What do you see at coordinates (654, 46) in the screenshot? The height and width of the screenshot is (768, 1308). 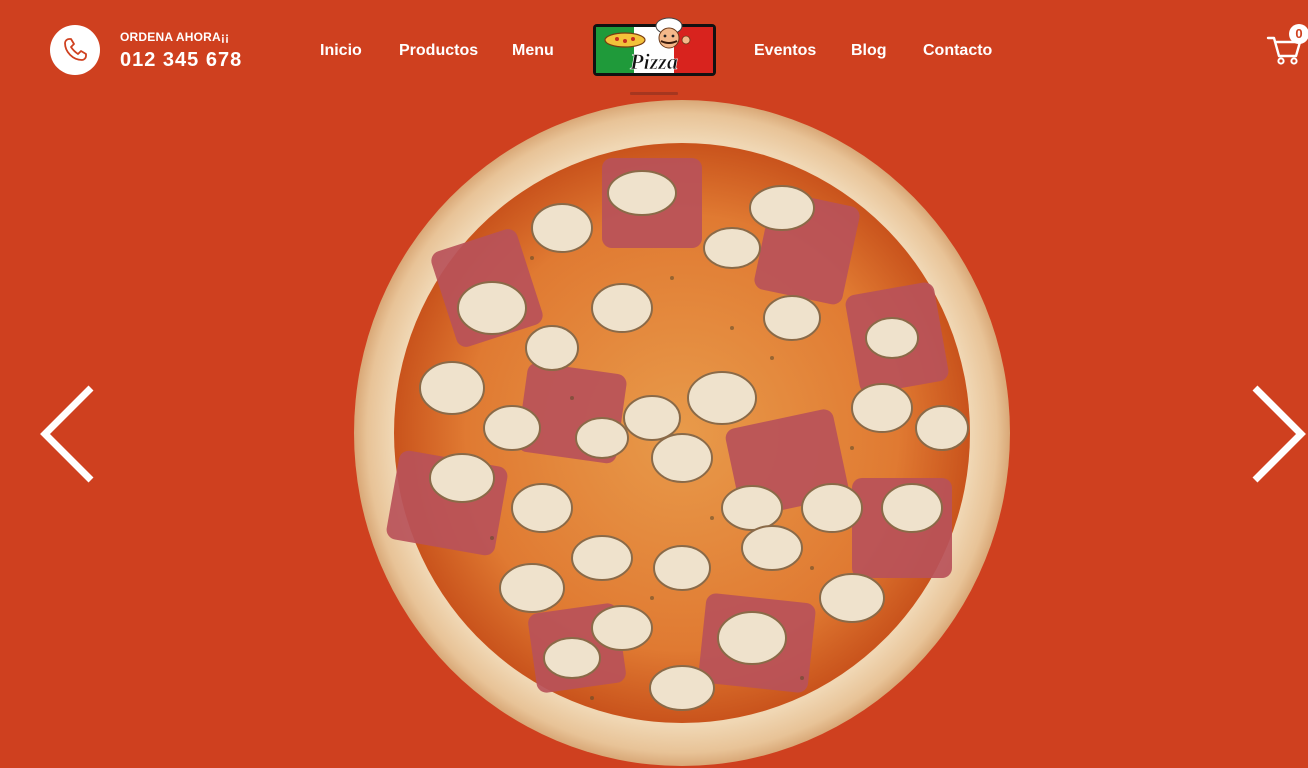 I see `pizza-logo: Pizza` at bounding box center [654, 46].